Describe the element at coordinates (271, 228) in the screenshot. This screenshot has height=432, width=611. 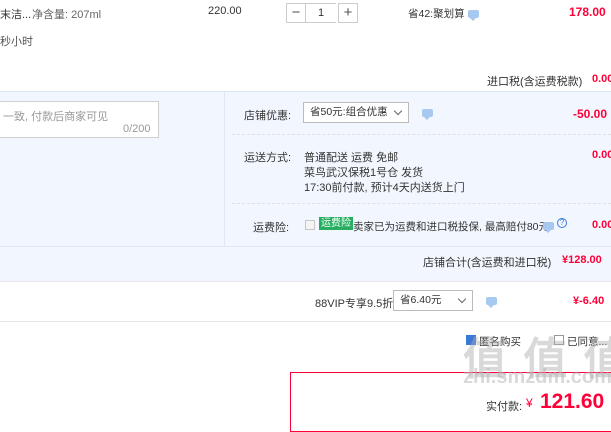
I see `insurance-label: 运费险:` at that location.